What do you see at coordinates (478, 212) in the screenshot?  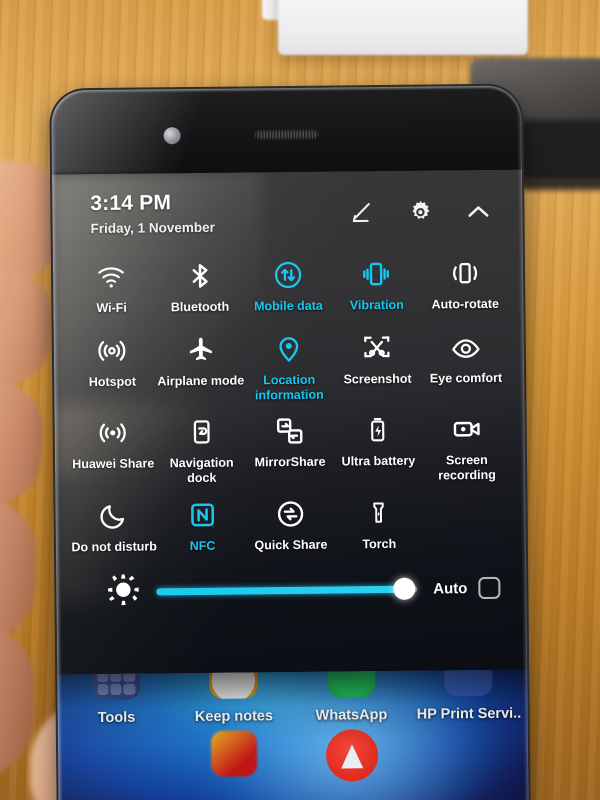 I see `chevron-up-icon` at bounding box center [478, 212].